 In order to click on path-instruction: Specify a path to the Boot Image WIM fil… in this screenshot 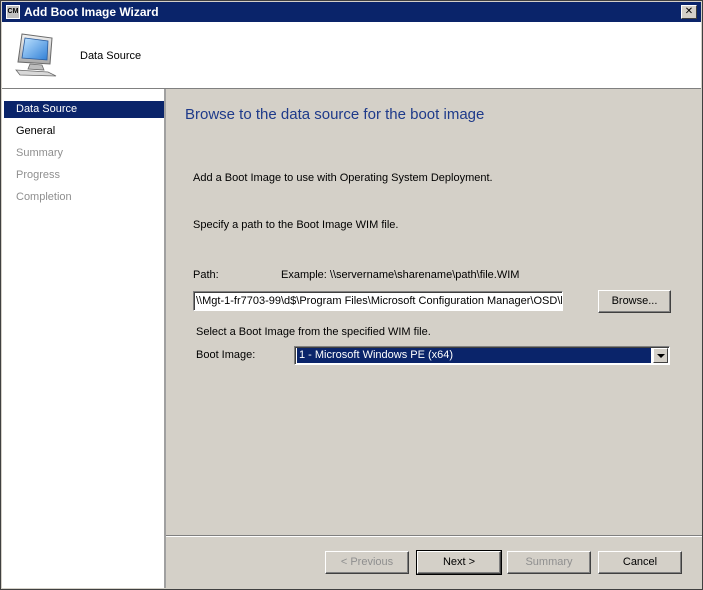, I will do `click(296, 225)`.